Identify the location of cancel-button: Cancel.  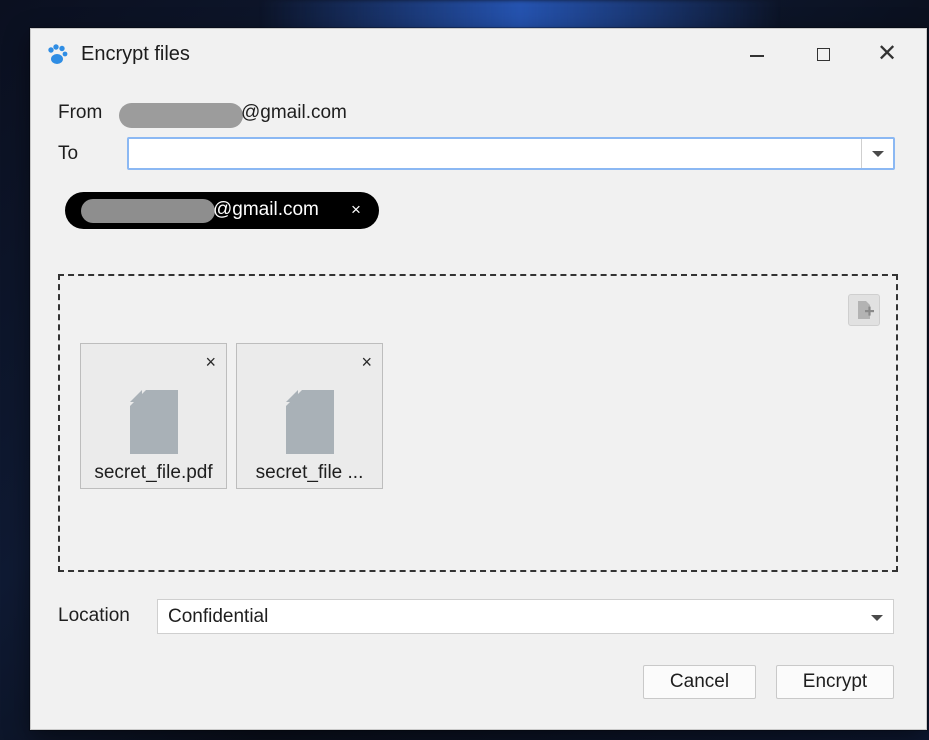
(699, 682).